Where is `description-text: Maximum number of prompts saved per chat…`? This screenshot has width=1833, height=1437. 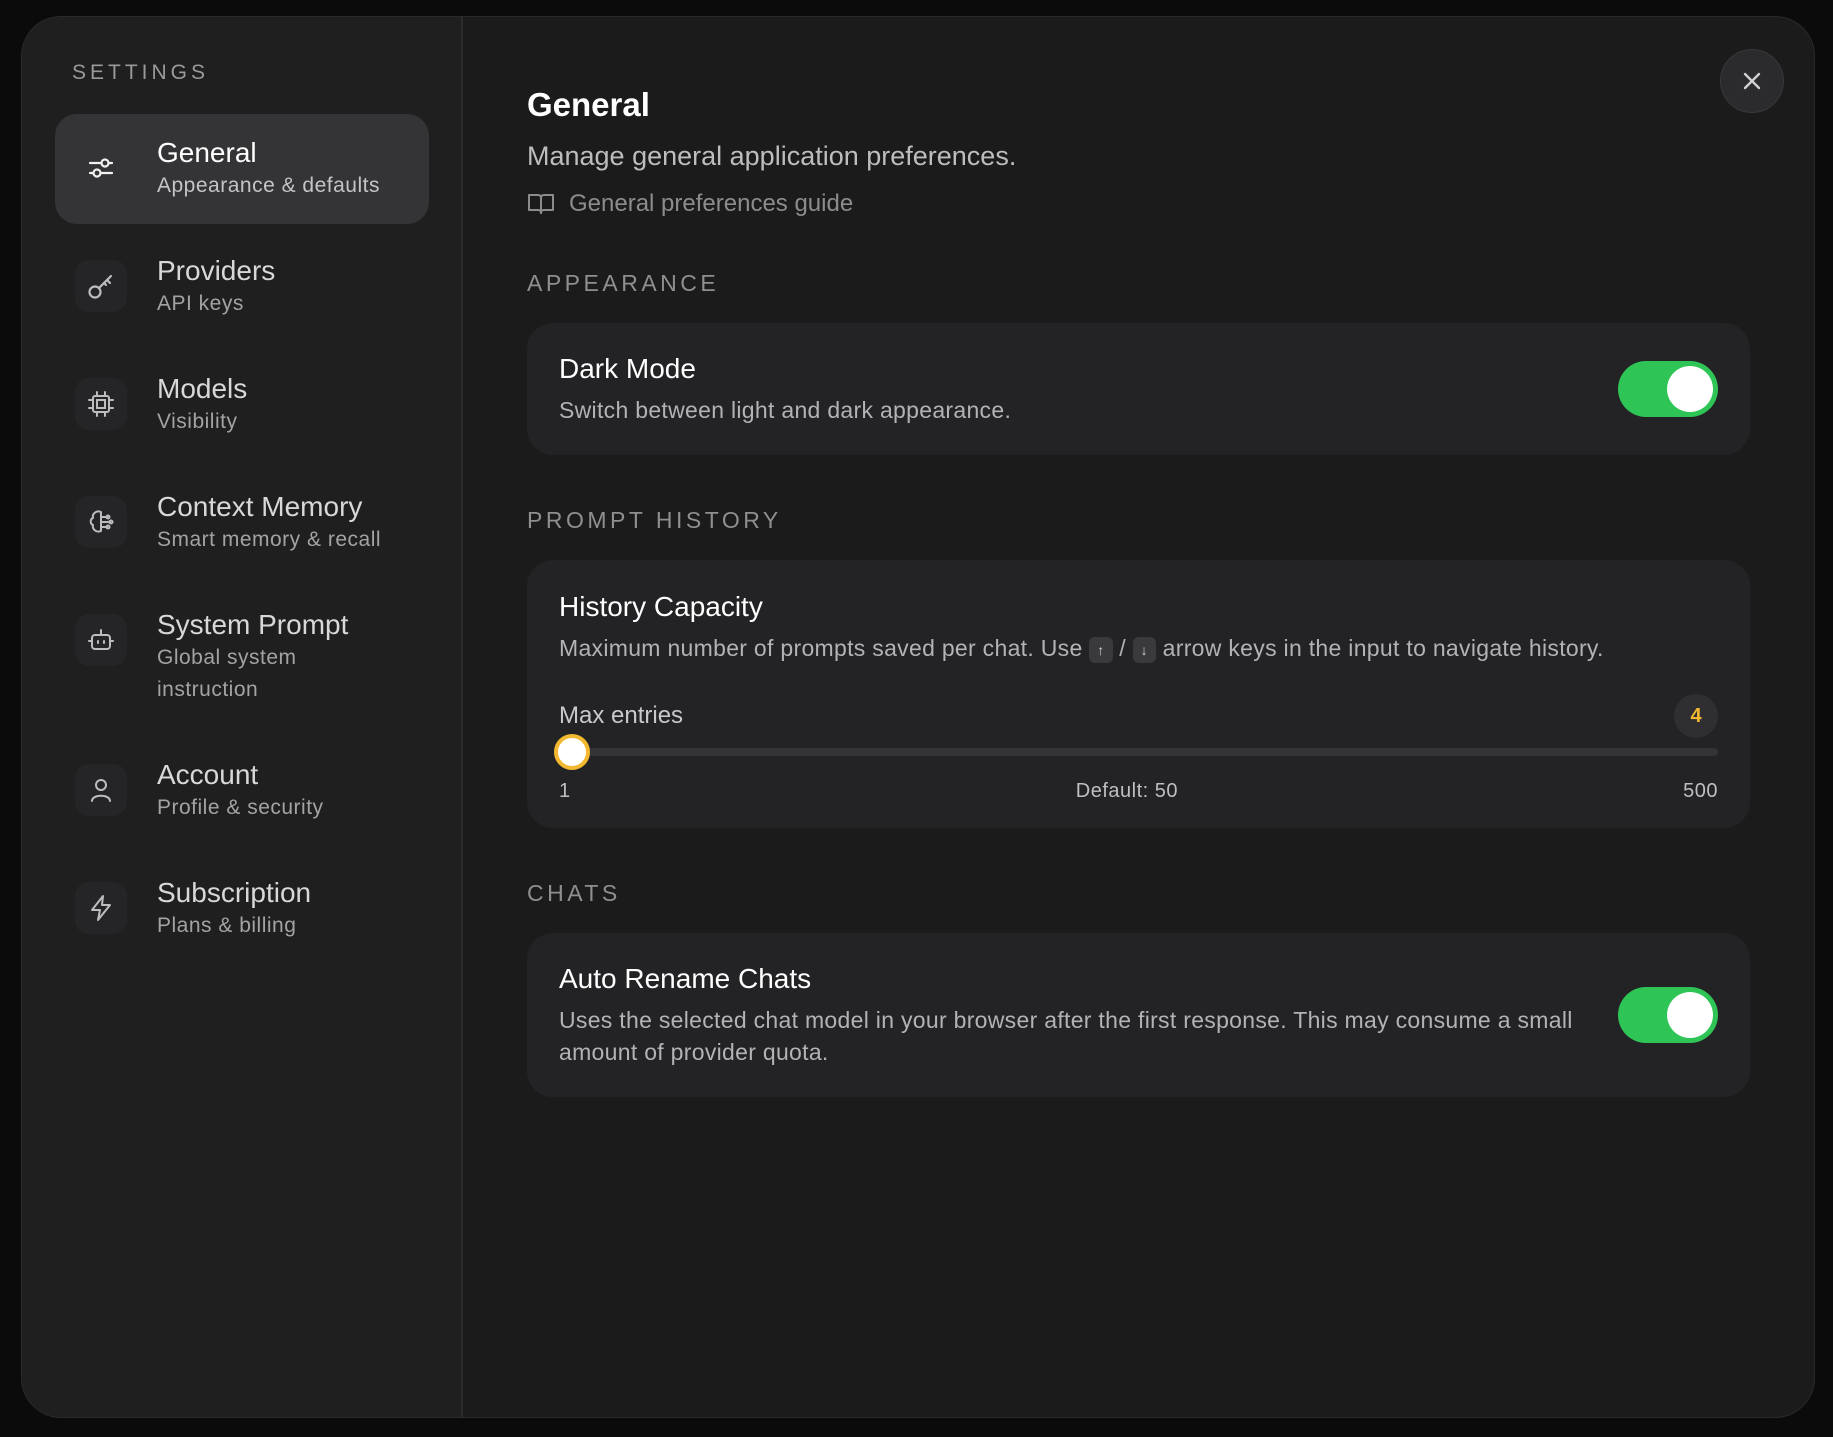
description-text: Maximum number of prompts saved per chat… is located at coordinates (821, 648).